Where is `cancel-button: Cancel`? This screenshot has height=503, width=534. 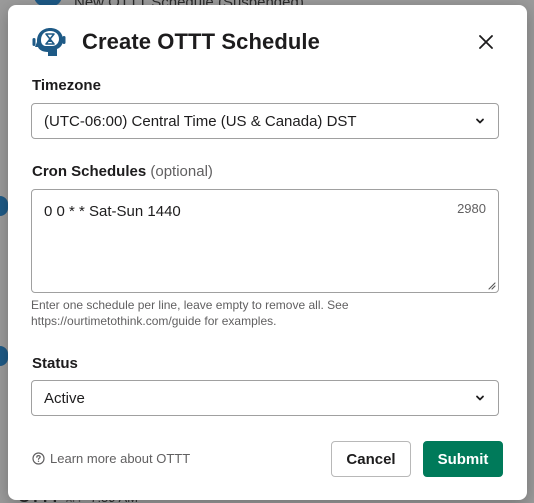
cancel-button: Cancel is located at coordinates (371, 459).